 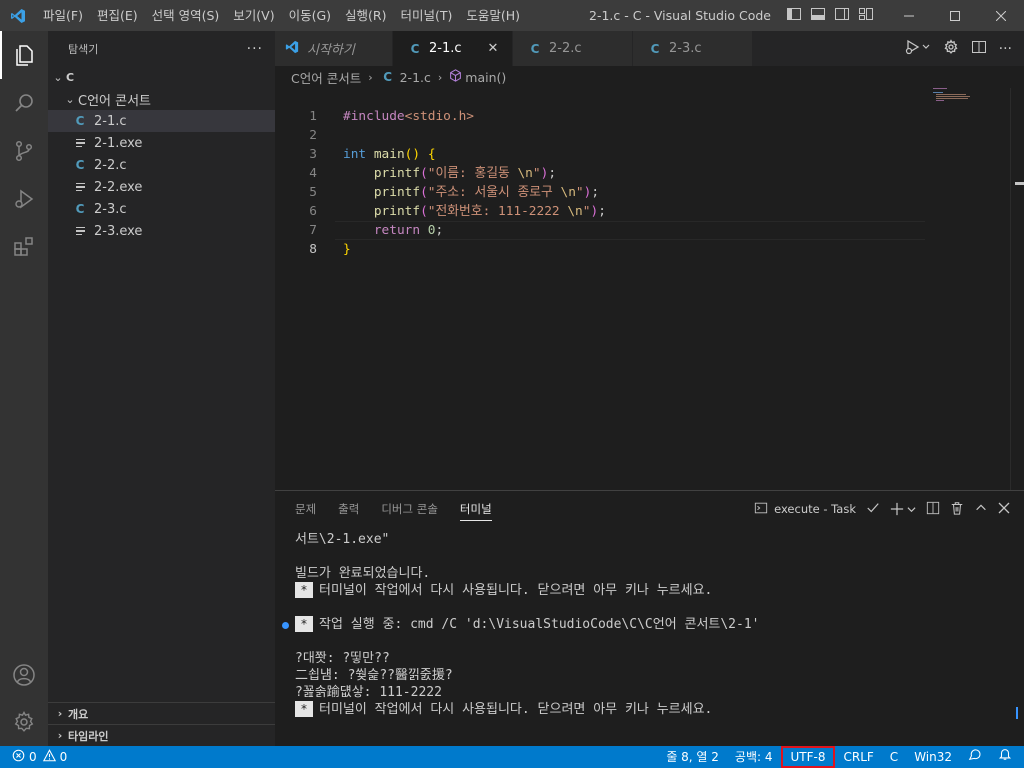 What do you see at coordinates (805, 509) in the screenshot?
I see `terminal-task-selector: execute - Task` at bounding box center [805, 509].